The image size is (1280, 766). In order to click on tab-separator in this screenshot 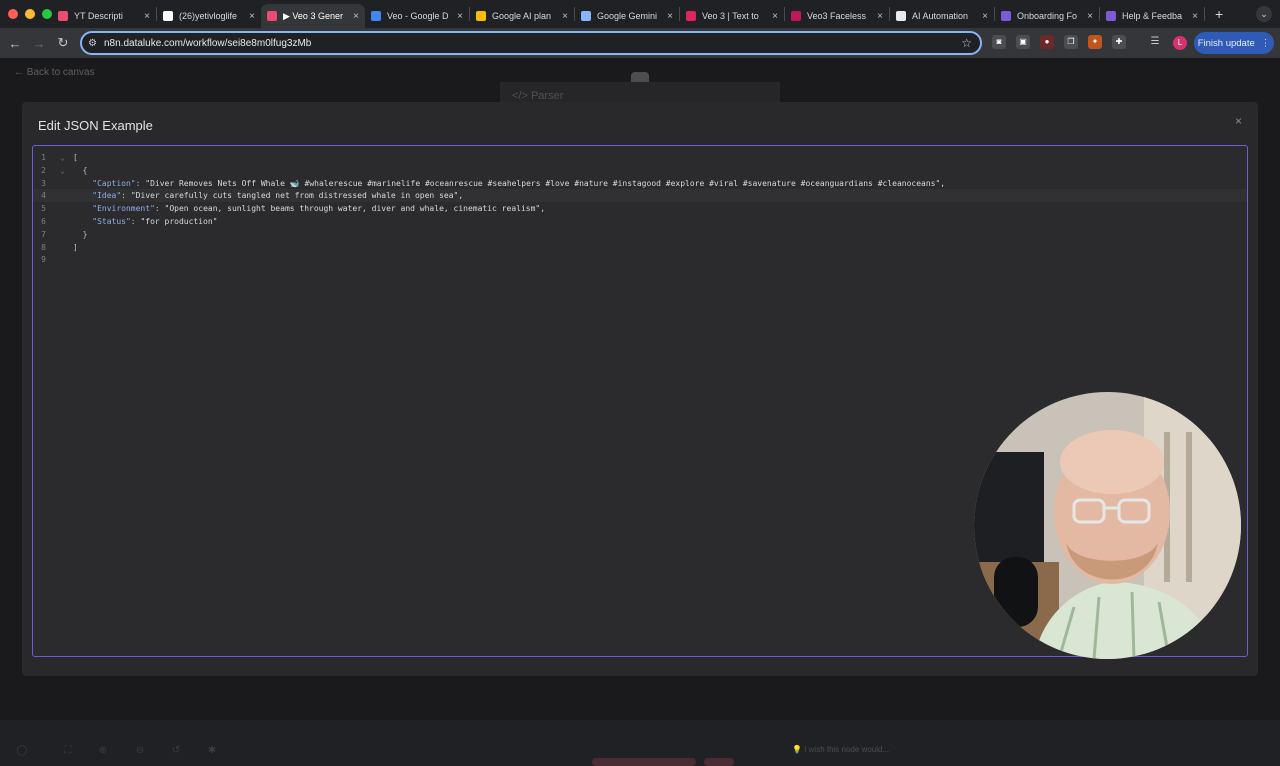, I will do `click(1204, 14)`.